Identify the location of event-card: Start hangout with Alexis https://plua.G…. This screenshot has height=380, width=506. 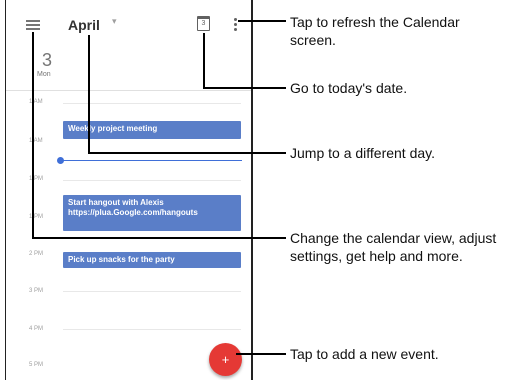
(152, 213).